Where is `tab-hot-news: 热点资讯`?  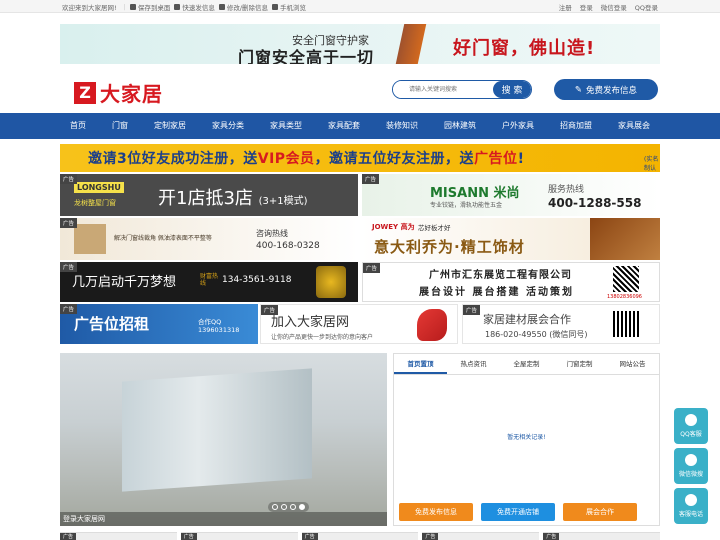 tab-hot-news: 热点资讯 is located at coordinates (473, 364).